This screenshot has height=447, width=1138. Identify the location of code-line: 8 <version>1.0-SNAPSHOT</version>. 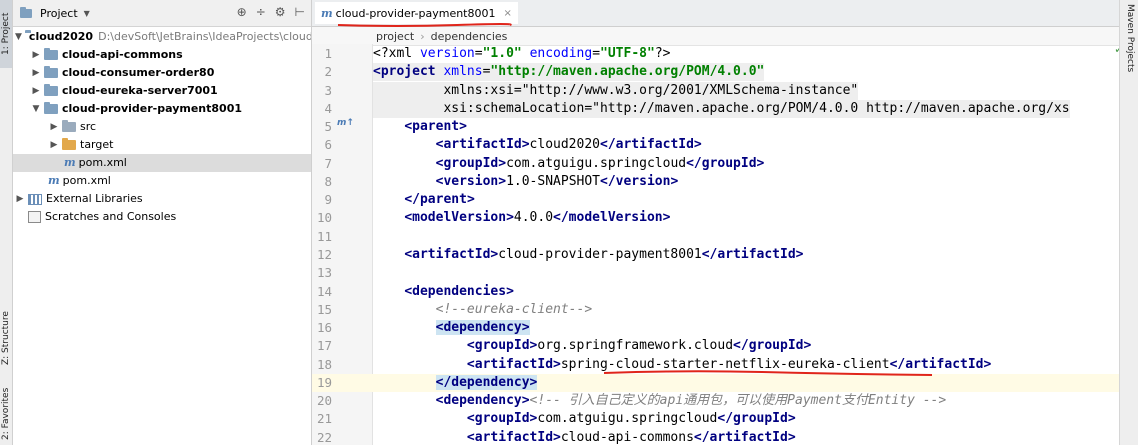
(725, 182).